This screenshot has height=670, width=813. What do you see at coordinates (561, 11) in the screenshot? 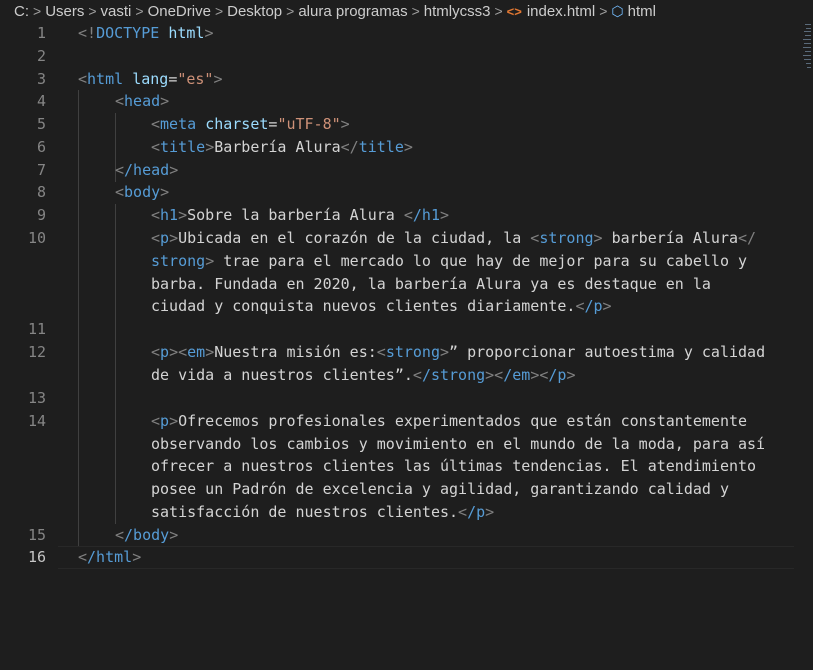
I see `breadcrumb-file: index.html` at bounding box center [561, 11].